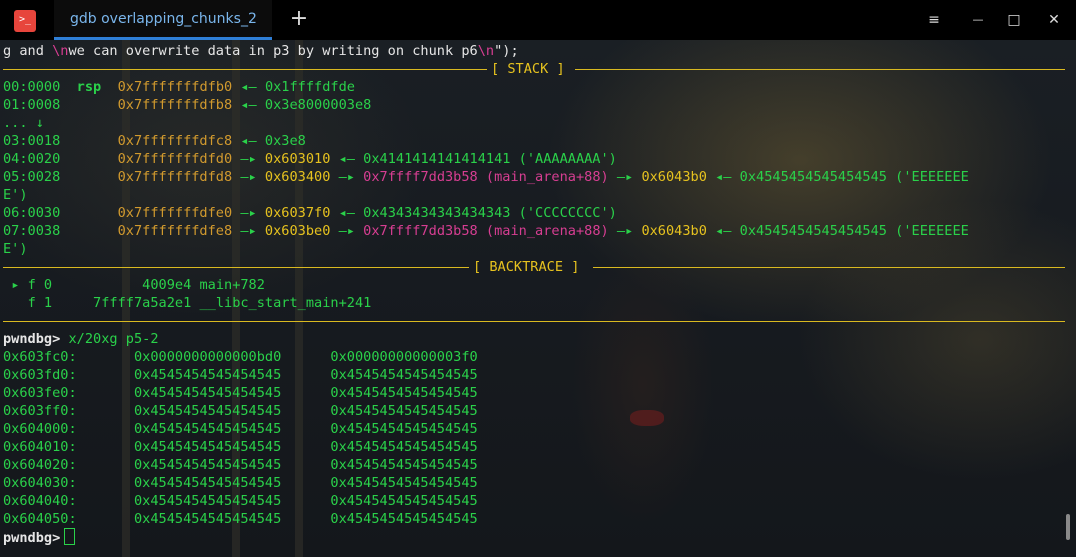 This screenshot has height=557, width=1076. I want to click on stack-header: [ STACK ], so click(528, 69).